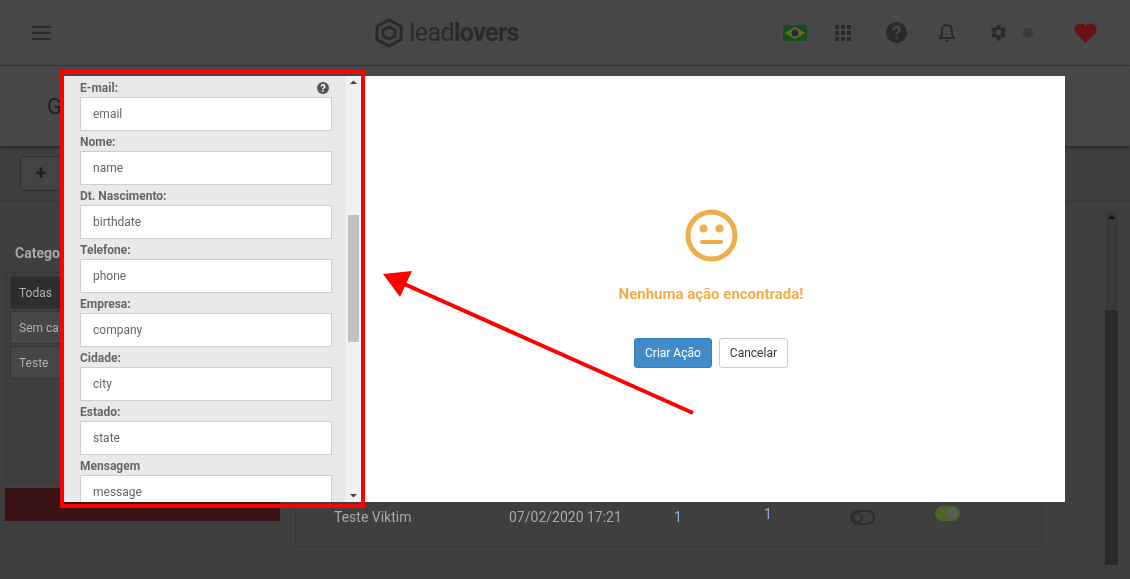  Describe the element at coordinates (795, 32) in the screenshot. I see `flag-icon` at that location.